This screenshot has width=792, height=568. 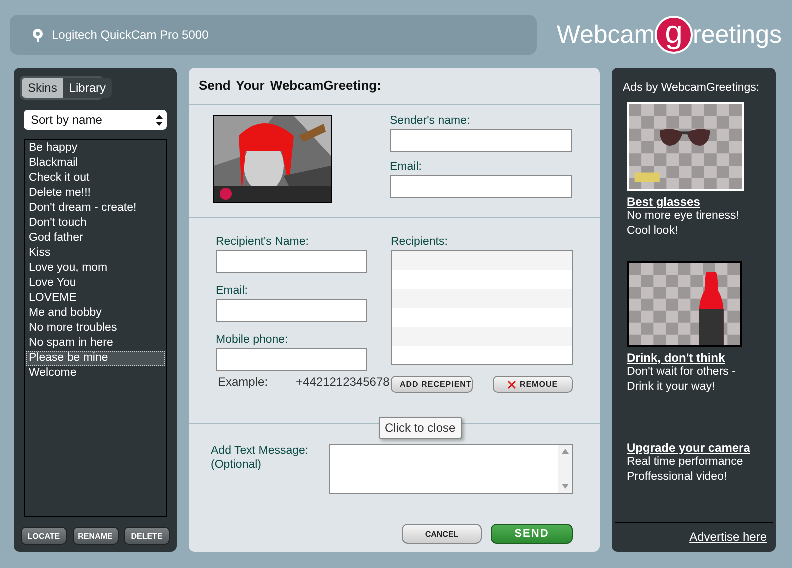 What do you see at coordinates (44, 536) in the screenshot?
I see `library-button: LOCATE` at bounding box center [44, 536].